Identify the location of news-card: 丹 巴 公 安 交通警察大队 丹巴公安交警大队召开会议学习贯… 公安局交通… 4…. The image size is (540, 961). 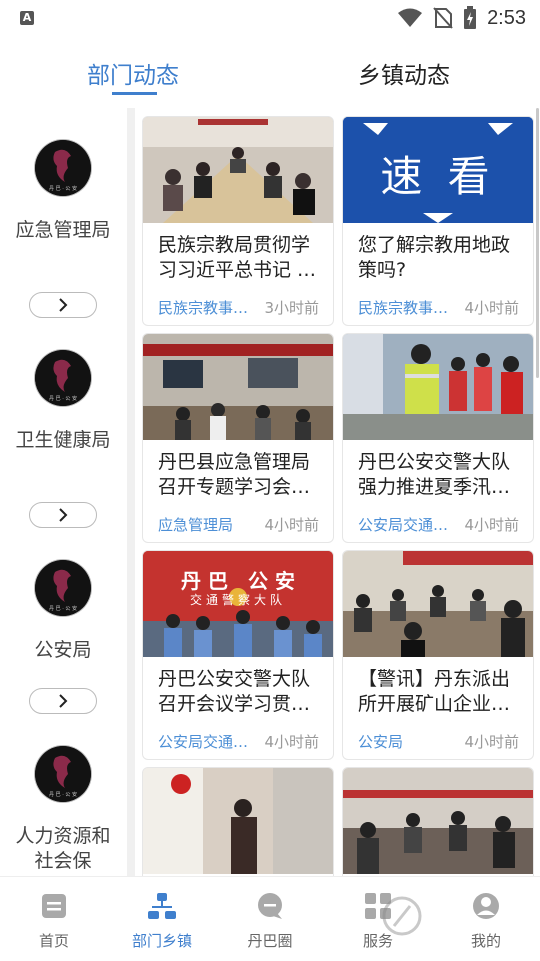
(238, 655).